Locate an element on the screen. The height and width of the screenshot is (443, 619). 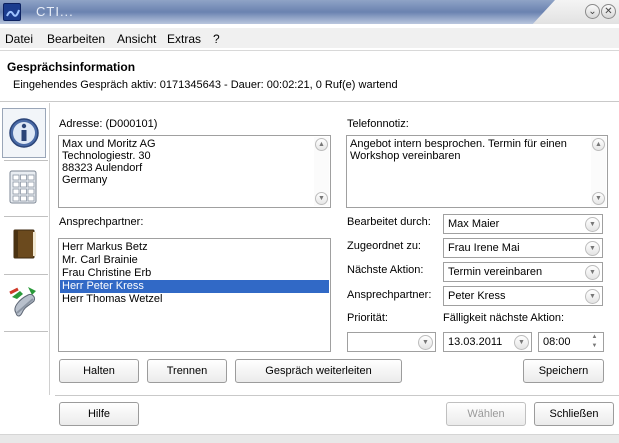
address-book-icon is located at coordinates (24, 244).